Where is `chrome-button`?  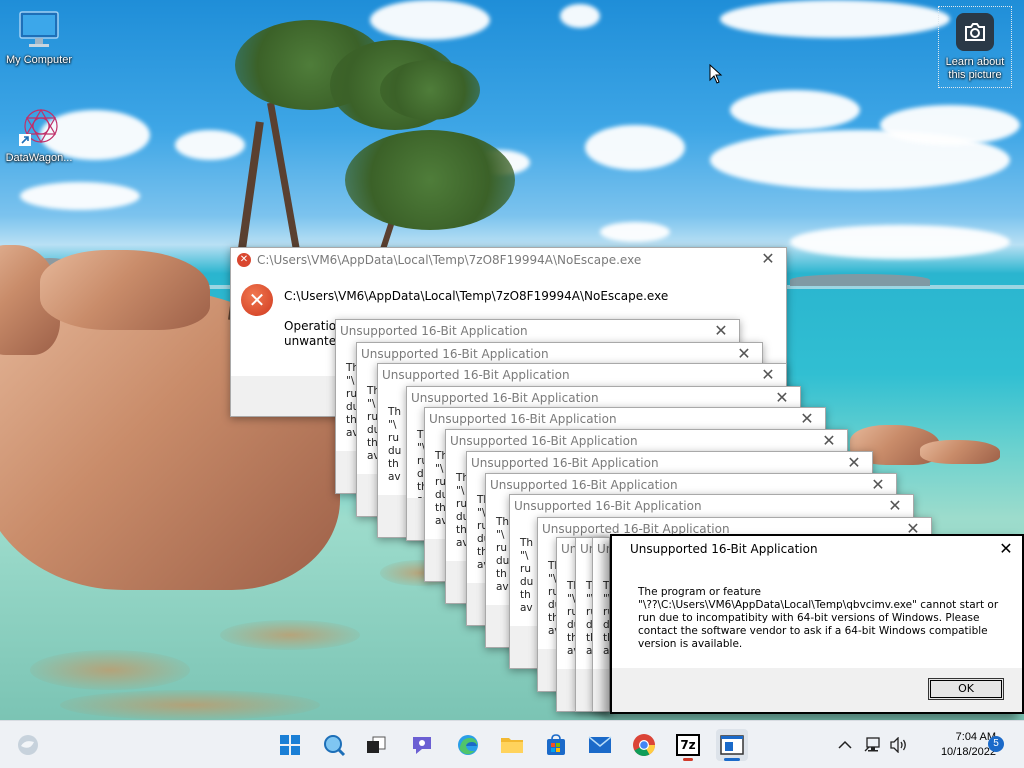
chrome-button is located at coordinates (644, 745).